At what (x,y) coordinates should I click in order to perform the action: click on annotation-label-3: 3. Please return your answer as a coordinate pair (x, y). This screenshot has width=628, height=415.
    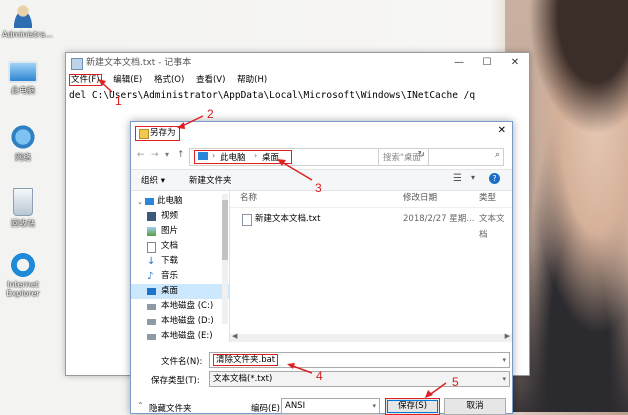
    Looking at the image, I should click on (318, 188).